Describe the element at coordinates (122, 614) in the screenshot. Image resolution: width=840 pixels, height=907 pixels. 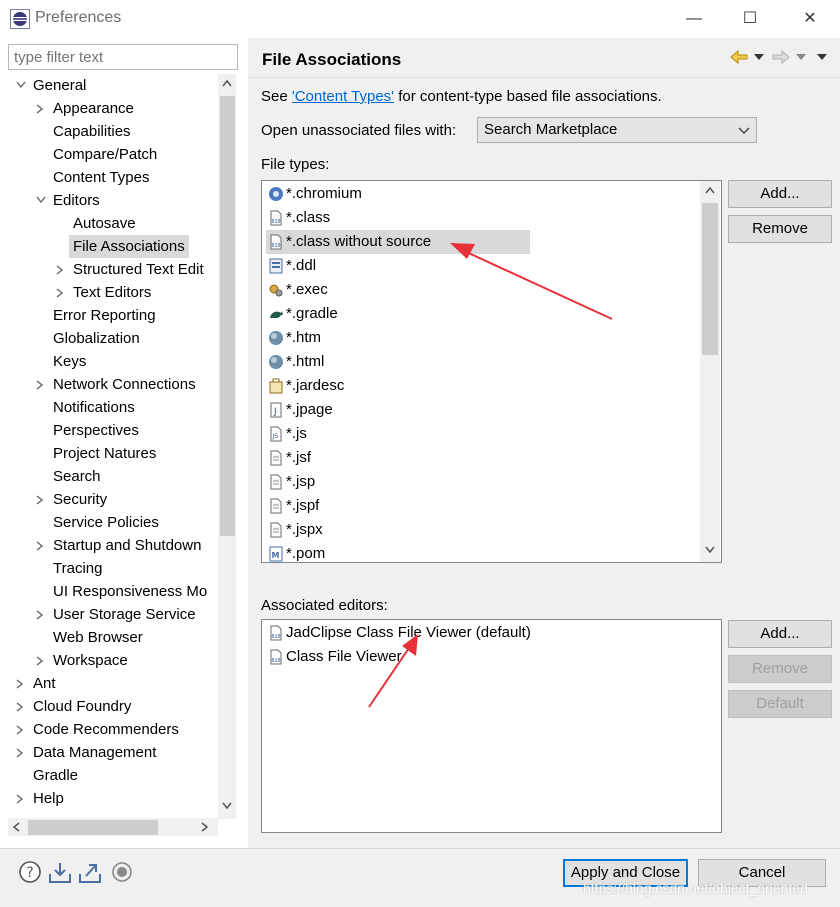
I see `tree-item: User Storage Service` at that location.